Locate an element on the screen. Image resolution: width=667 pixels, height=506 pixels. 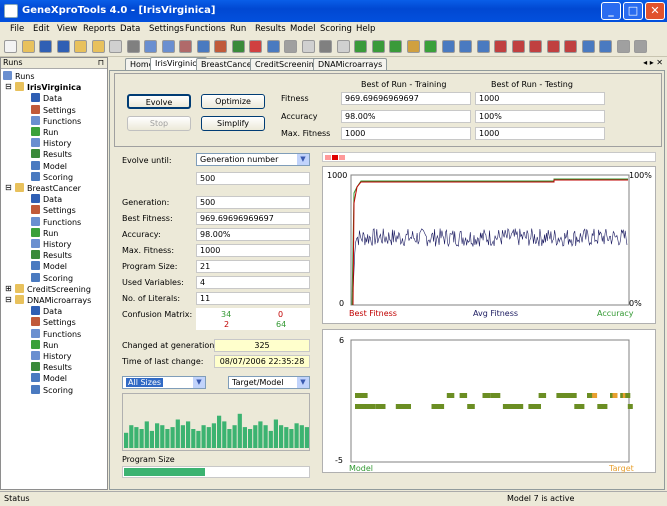
pin-icon: ⊓ is located at coordinates (101, 62).